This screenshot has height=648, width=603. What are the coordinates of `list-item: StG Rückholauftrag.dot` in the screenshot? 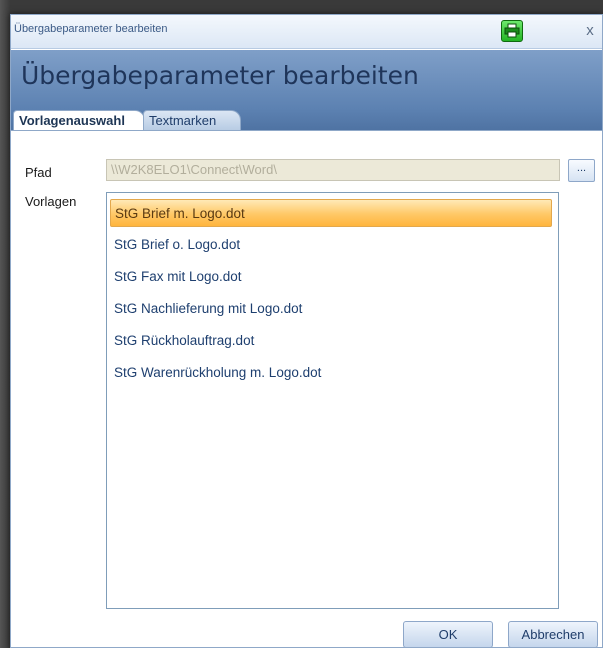 It's located at (331, 341).